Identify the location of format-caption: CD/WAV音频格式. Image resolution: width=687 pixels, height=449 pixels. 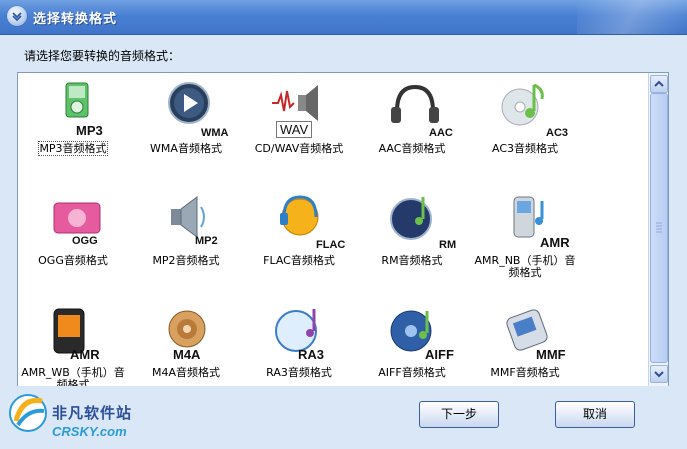
(299, 148).